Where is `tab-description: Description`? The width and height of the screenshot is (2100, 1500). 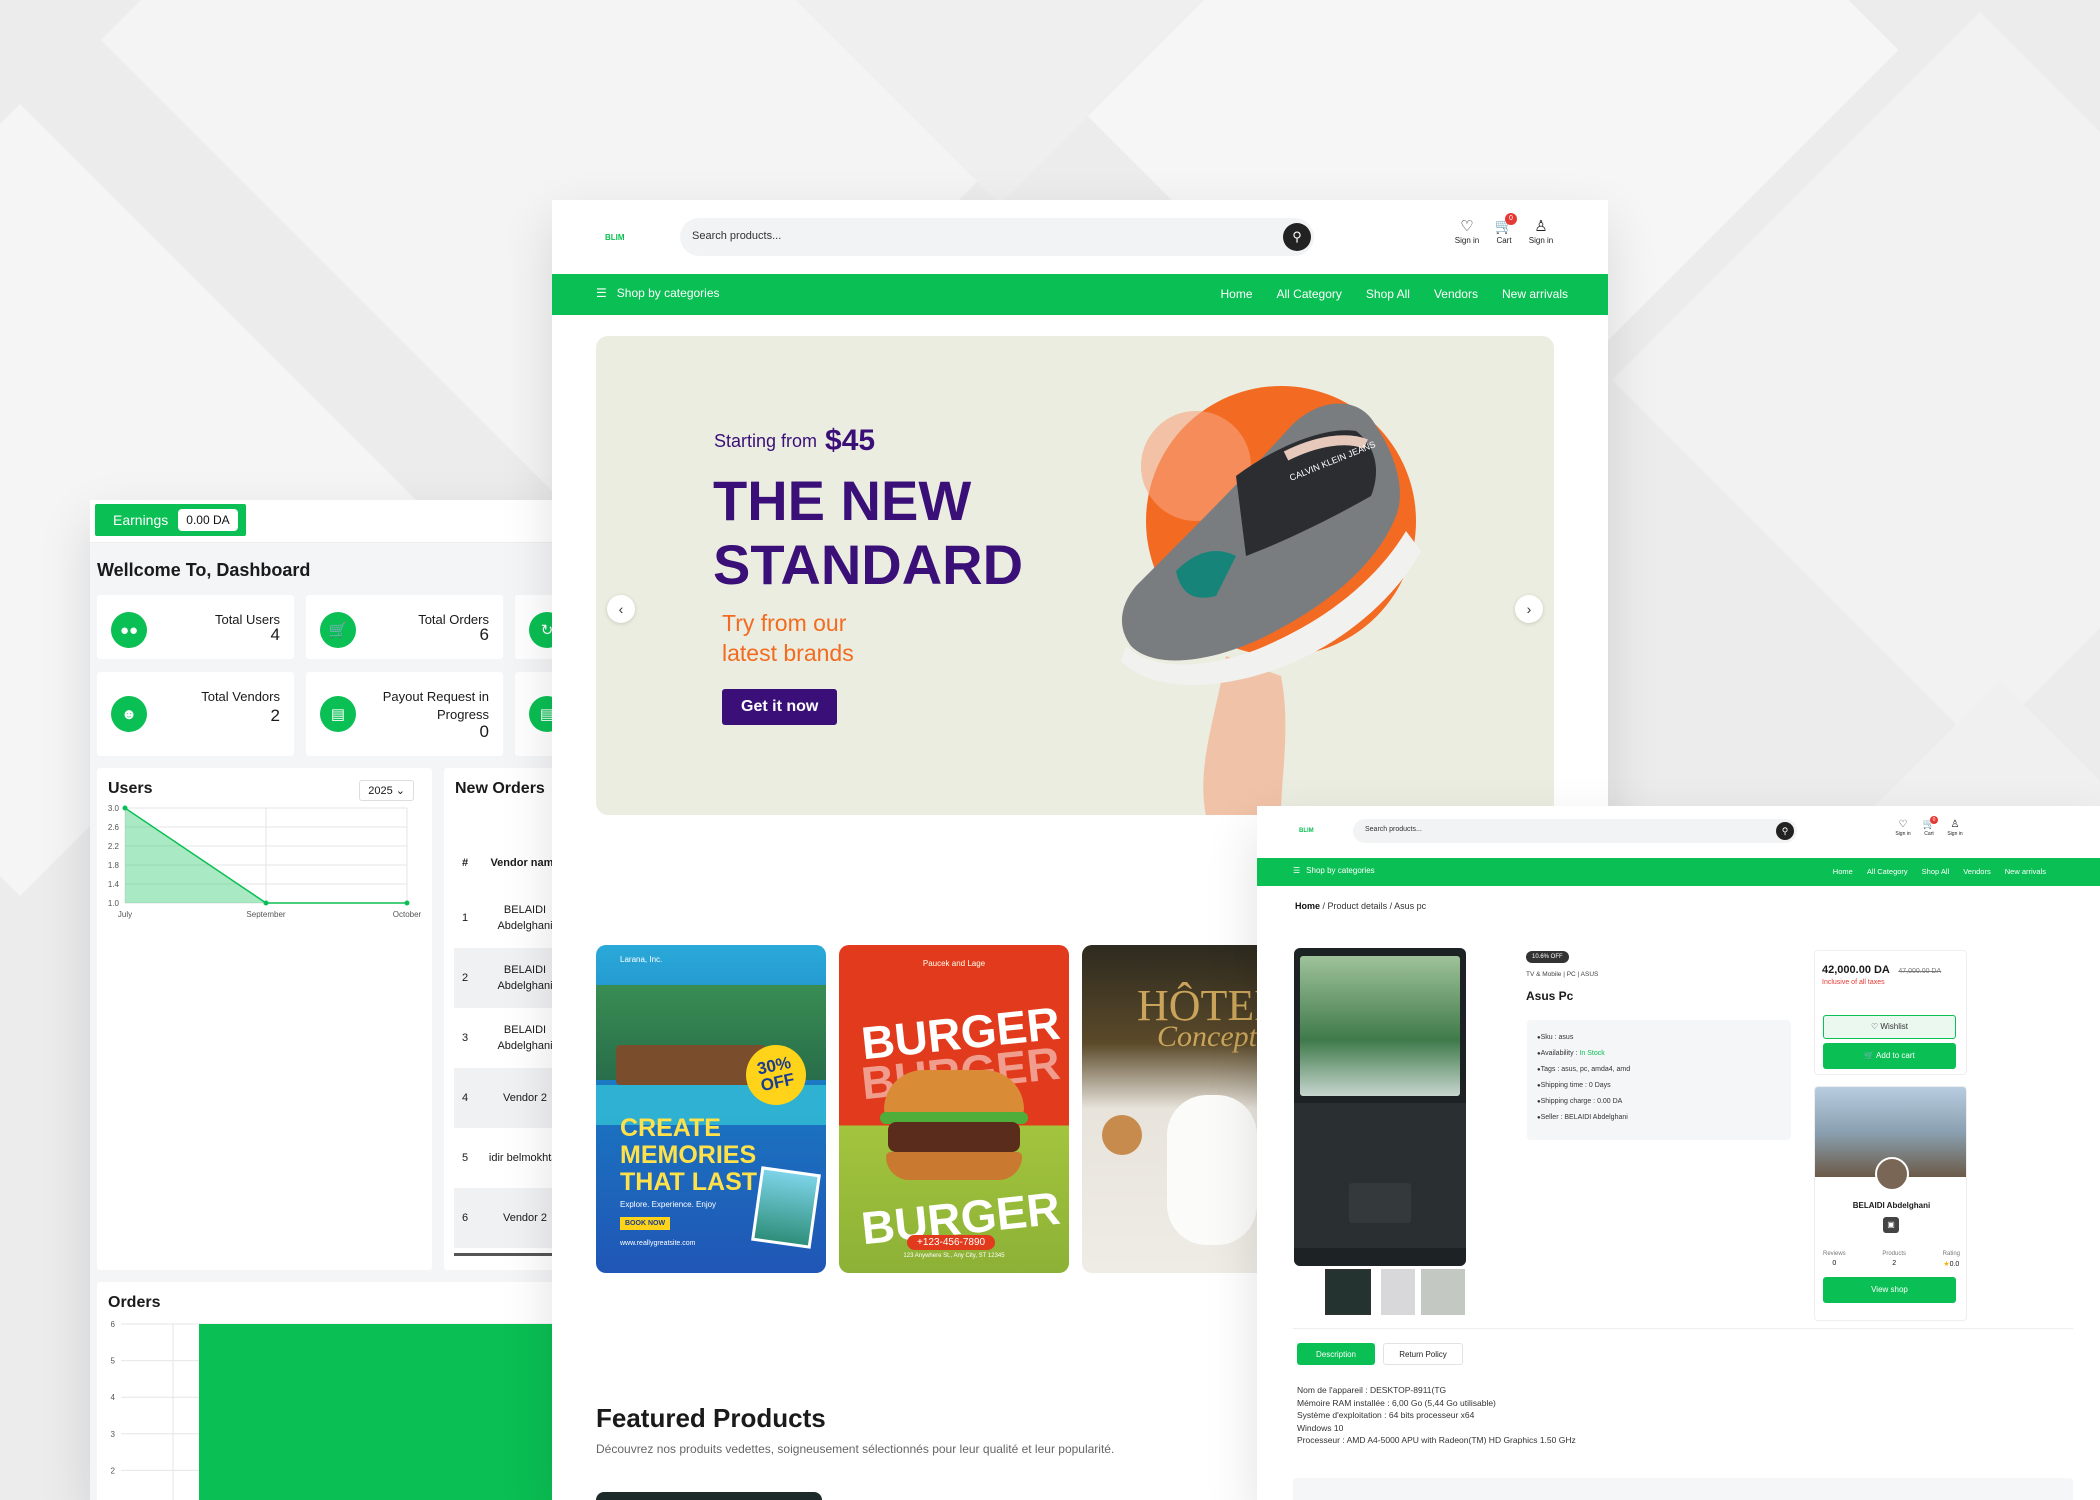 tab-description: Description is located at coordinates (1336, 1354).